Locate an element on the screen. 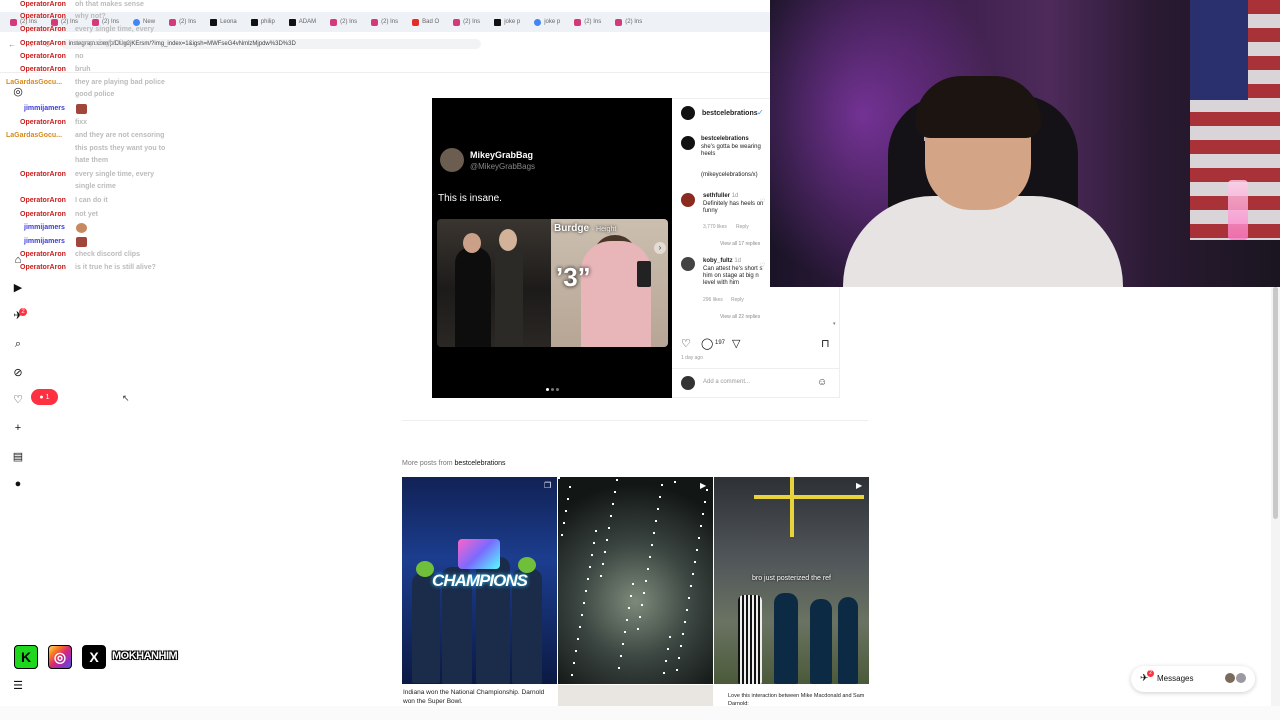 The width and height of the screenshot is (1280, 720). save-bookmark-icon: ⊓ is located at coordinates (825, 343).